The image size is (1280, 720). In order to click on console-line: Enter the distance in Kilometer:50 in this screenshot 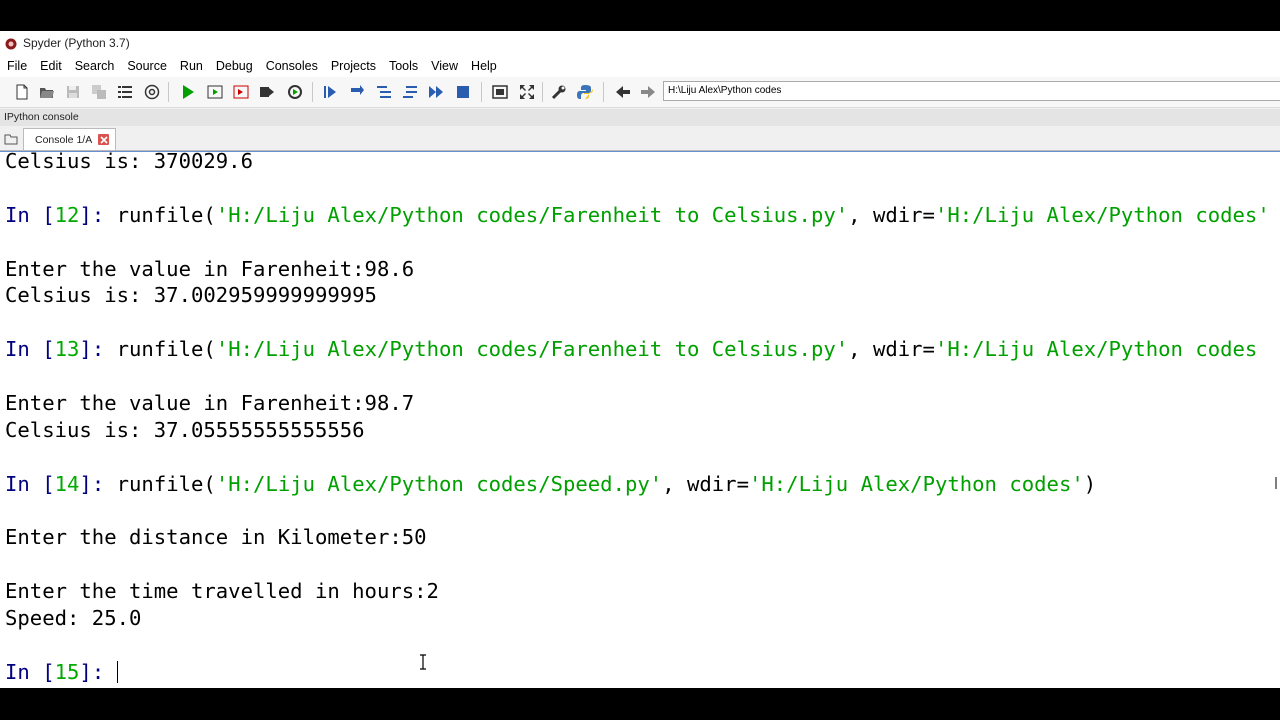, I will do `click(216, 537)`.